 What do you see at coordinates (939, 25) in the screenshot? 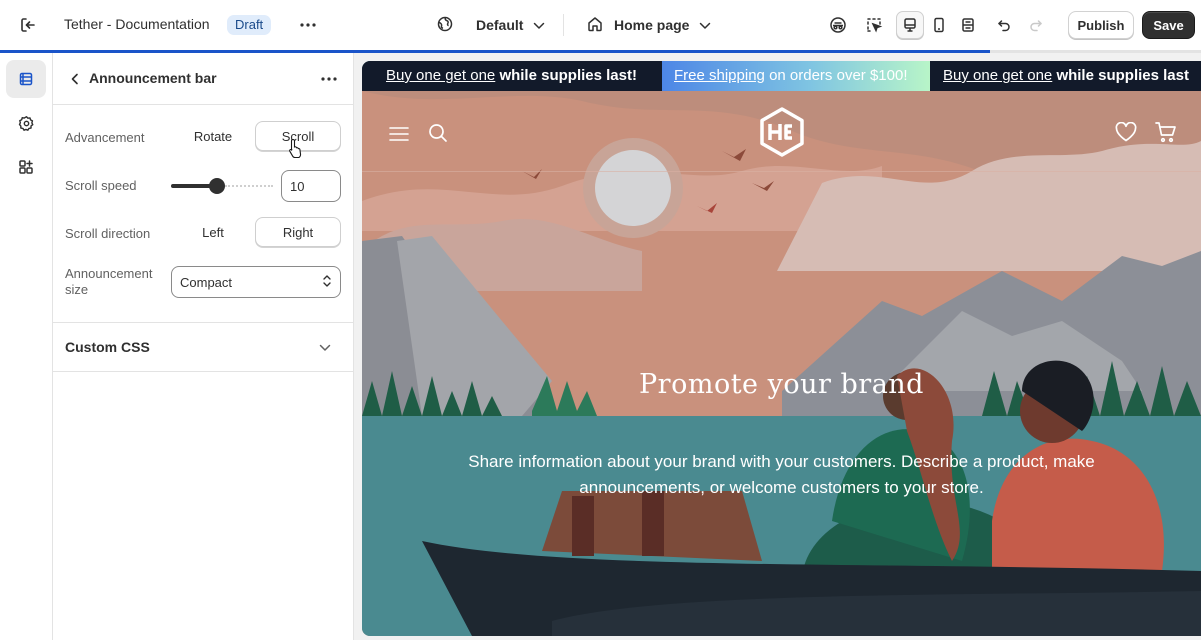
I see `mobile-icon` at bounding box center [939, 25].